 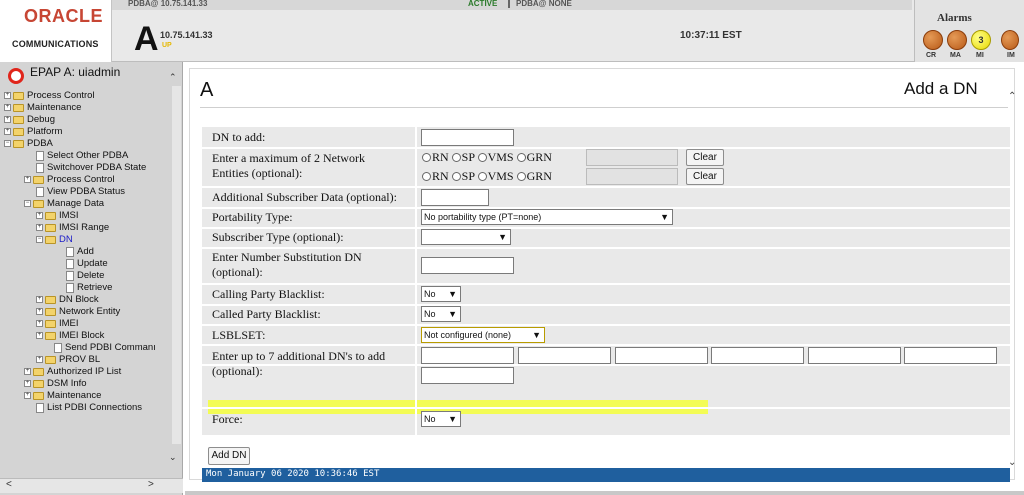 What do you see at coordinates (33, 131) in the screenshot?
I see `tree-item-platform: + Platform` at bounding box center [33, 131].